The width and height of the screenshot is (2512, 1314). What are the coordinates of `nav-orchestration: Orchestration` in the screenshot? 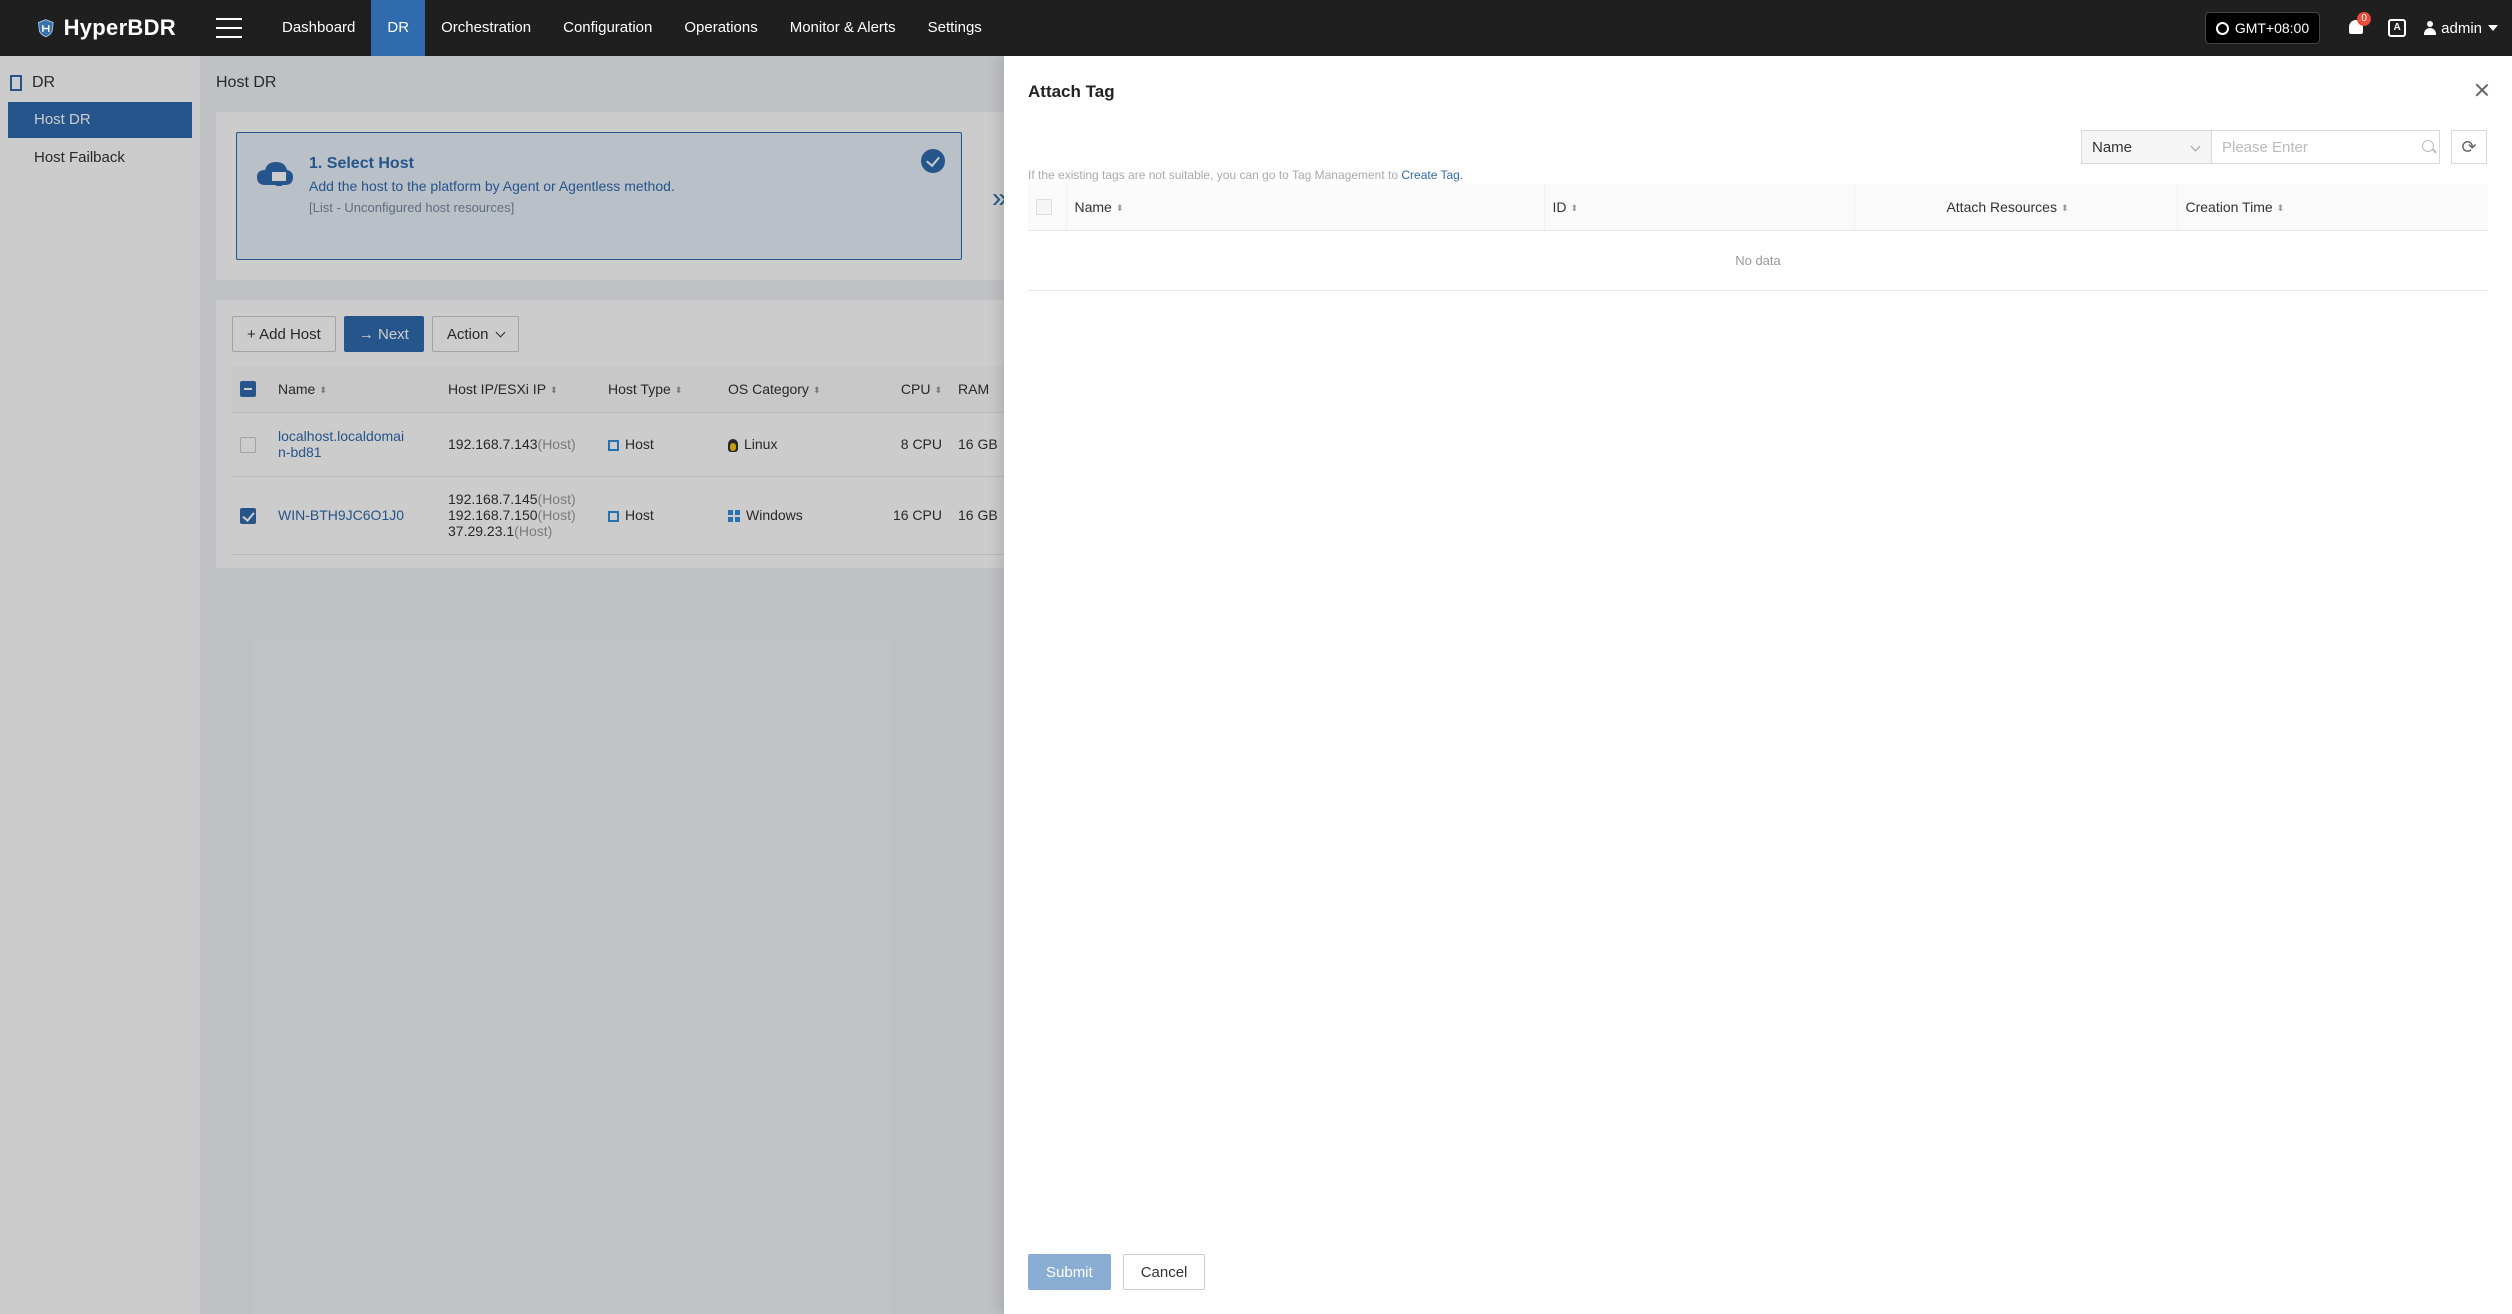 It's located at (486, 28).